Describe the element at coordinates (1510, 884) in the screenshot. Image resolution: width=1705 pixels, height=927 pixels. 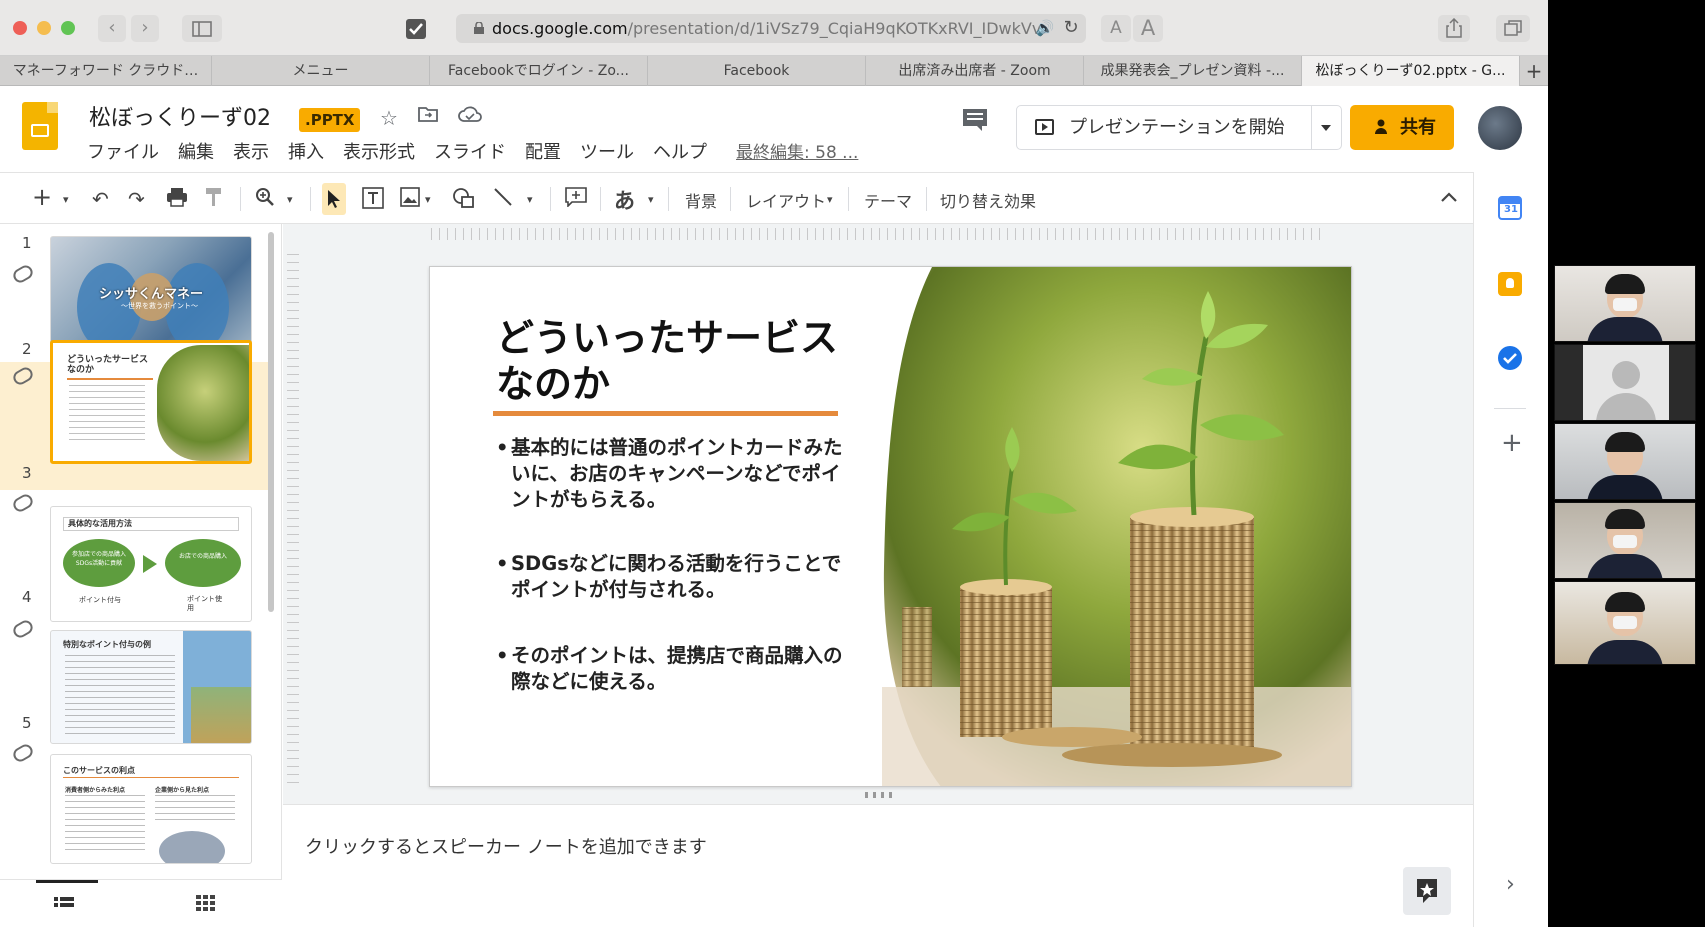
I see `expand-side-panel-icon: ›` at that location.